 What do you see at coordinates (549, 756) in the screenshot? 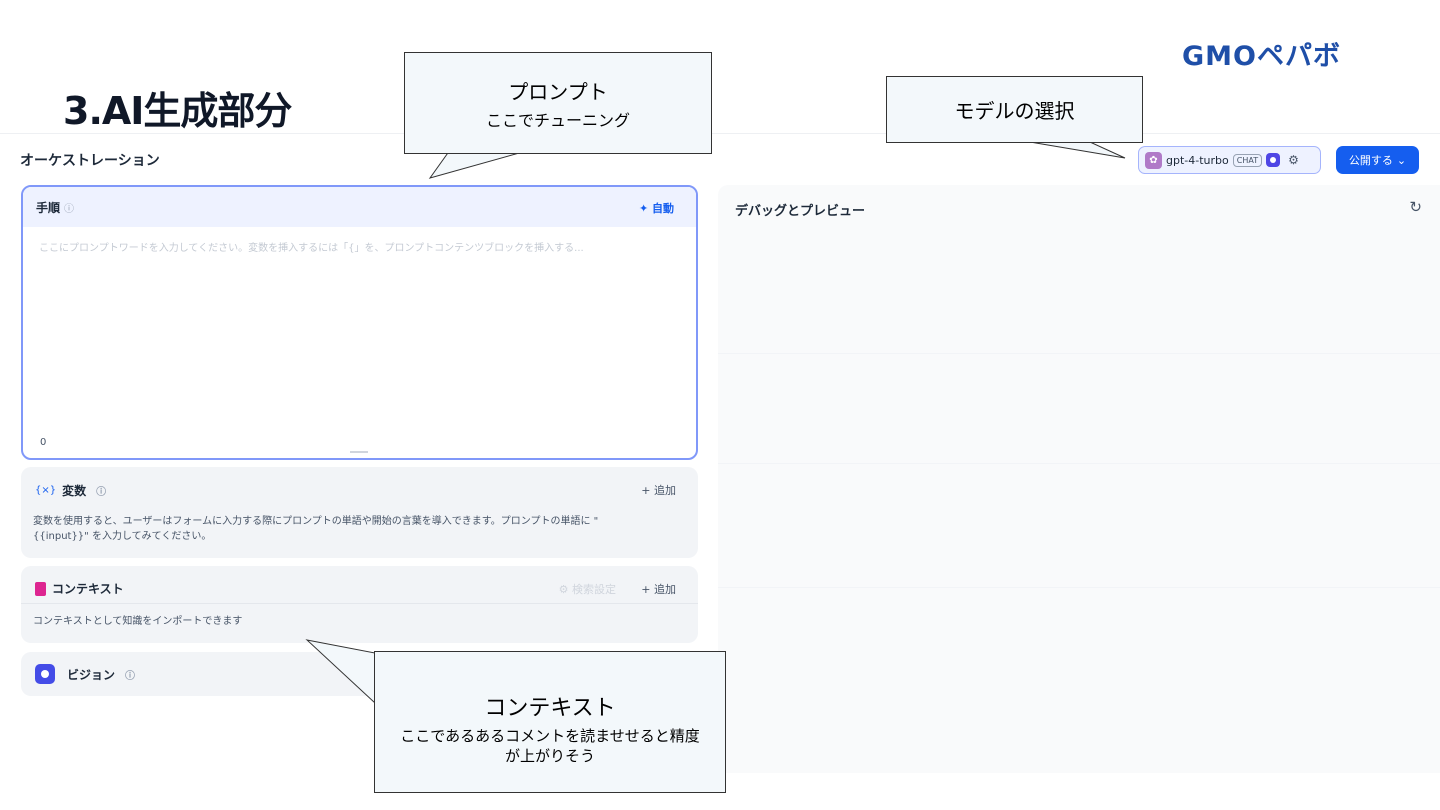
I see `callout-line: が上がりそう` at bounding box center [549, 756].